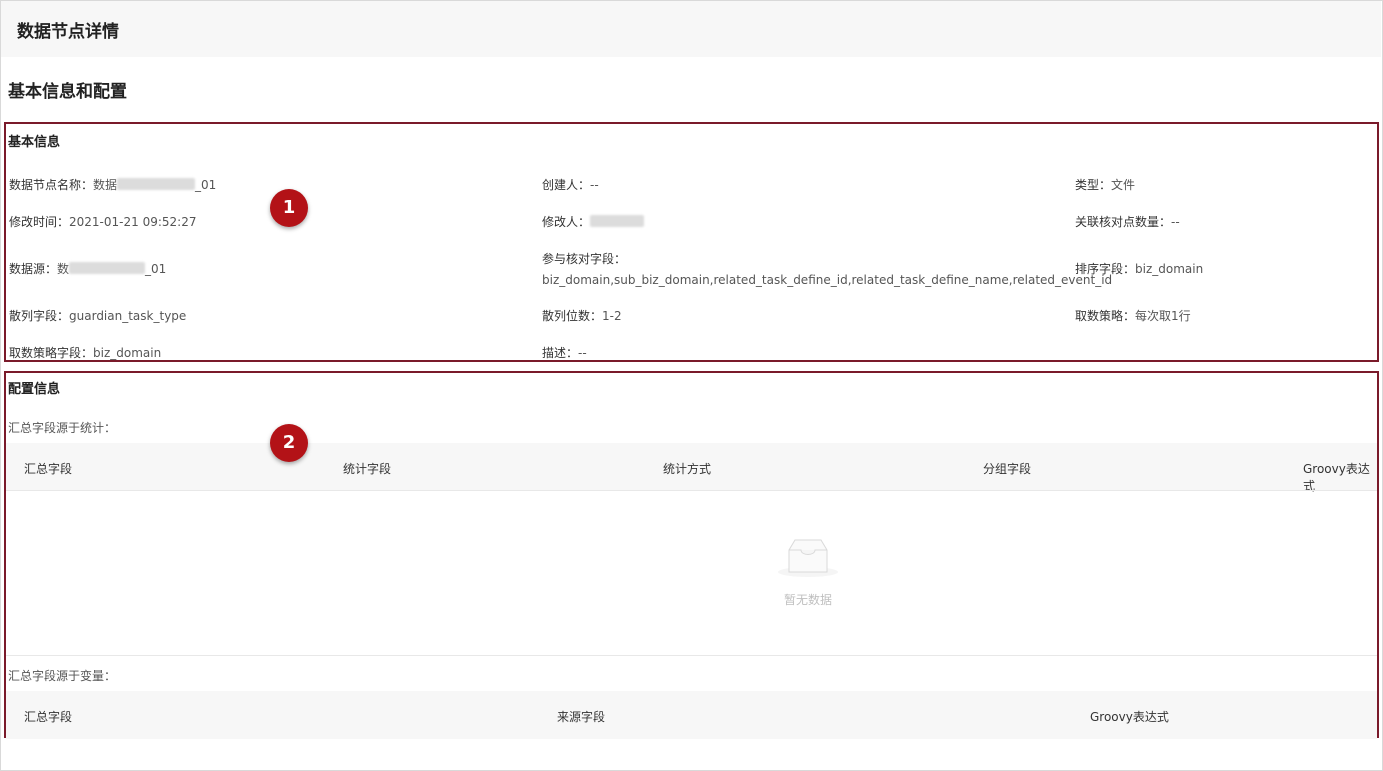 The width and height of the screenshot is (1383, 771). I want to click on page-title: 数据节点详情, so click(68, 32).